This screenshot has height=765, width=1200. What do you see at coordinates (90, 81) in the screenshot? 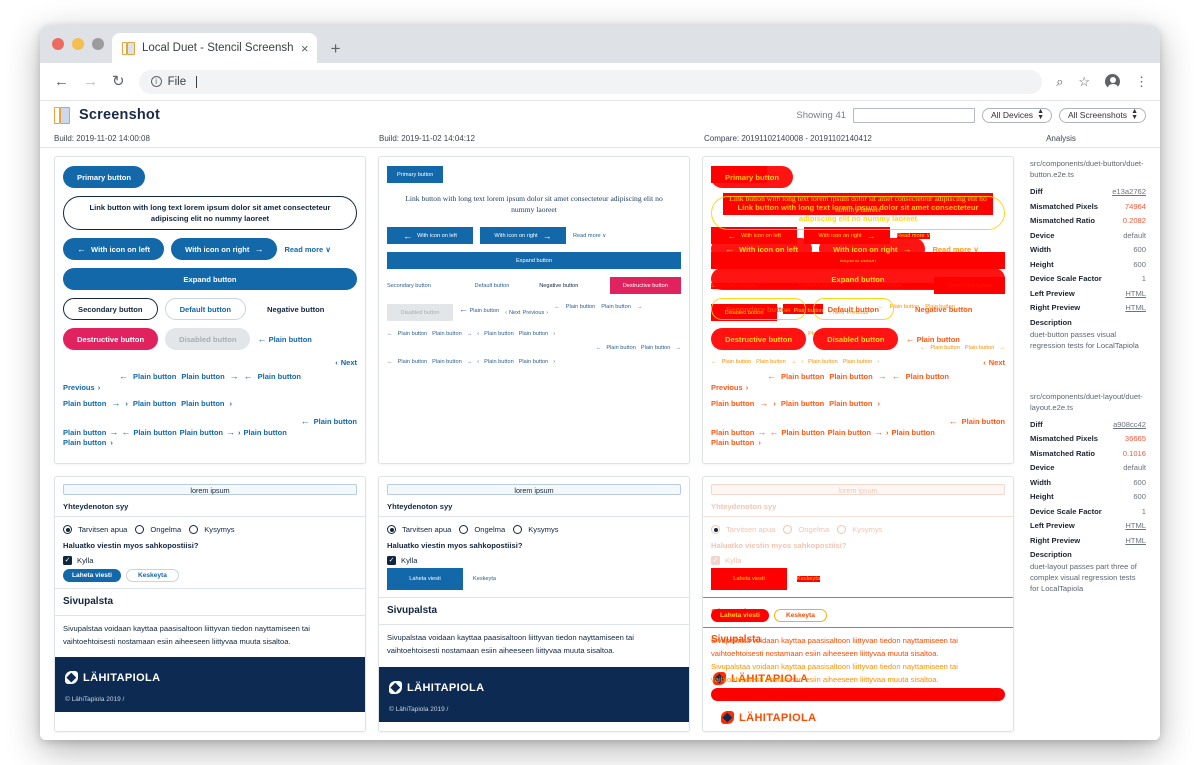
I see `forward-icon: →` at bounding box center [90, 81].